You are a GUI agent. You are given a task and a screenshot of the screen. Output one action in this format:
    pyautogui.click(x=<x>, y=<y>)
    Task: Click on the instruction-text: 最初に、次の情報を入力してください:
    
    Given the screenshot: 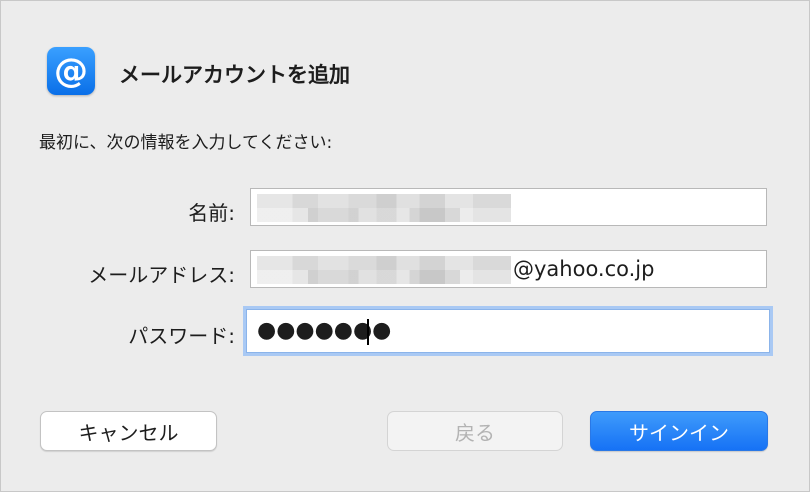 What is the action you would take?
    pyautogui.click(x=186, y=143)
    